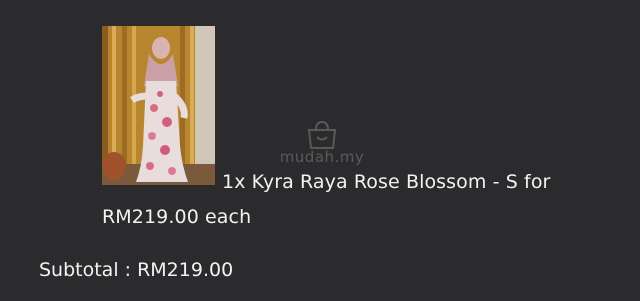 Image resolution: width=640 pixels, height=301 pixels. Describe the element at coordinates (322, 134) in the screenshot. I see `shopping-bag-icon` at that location.